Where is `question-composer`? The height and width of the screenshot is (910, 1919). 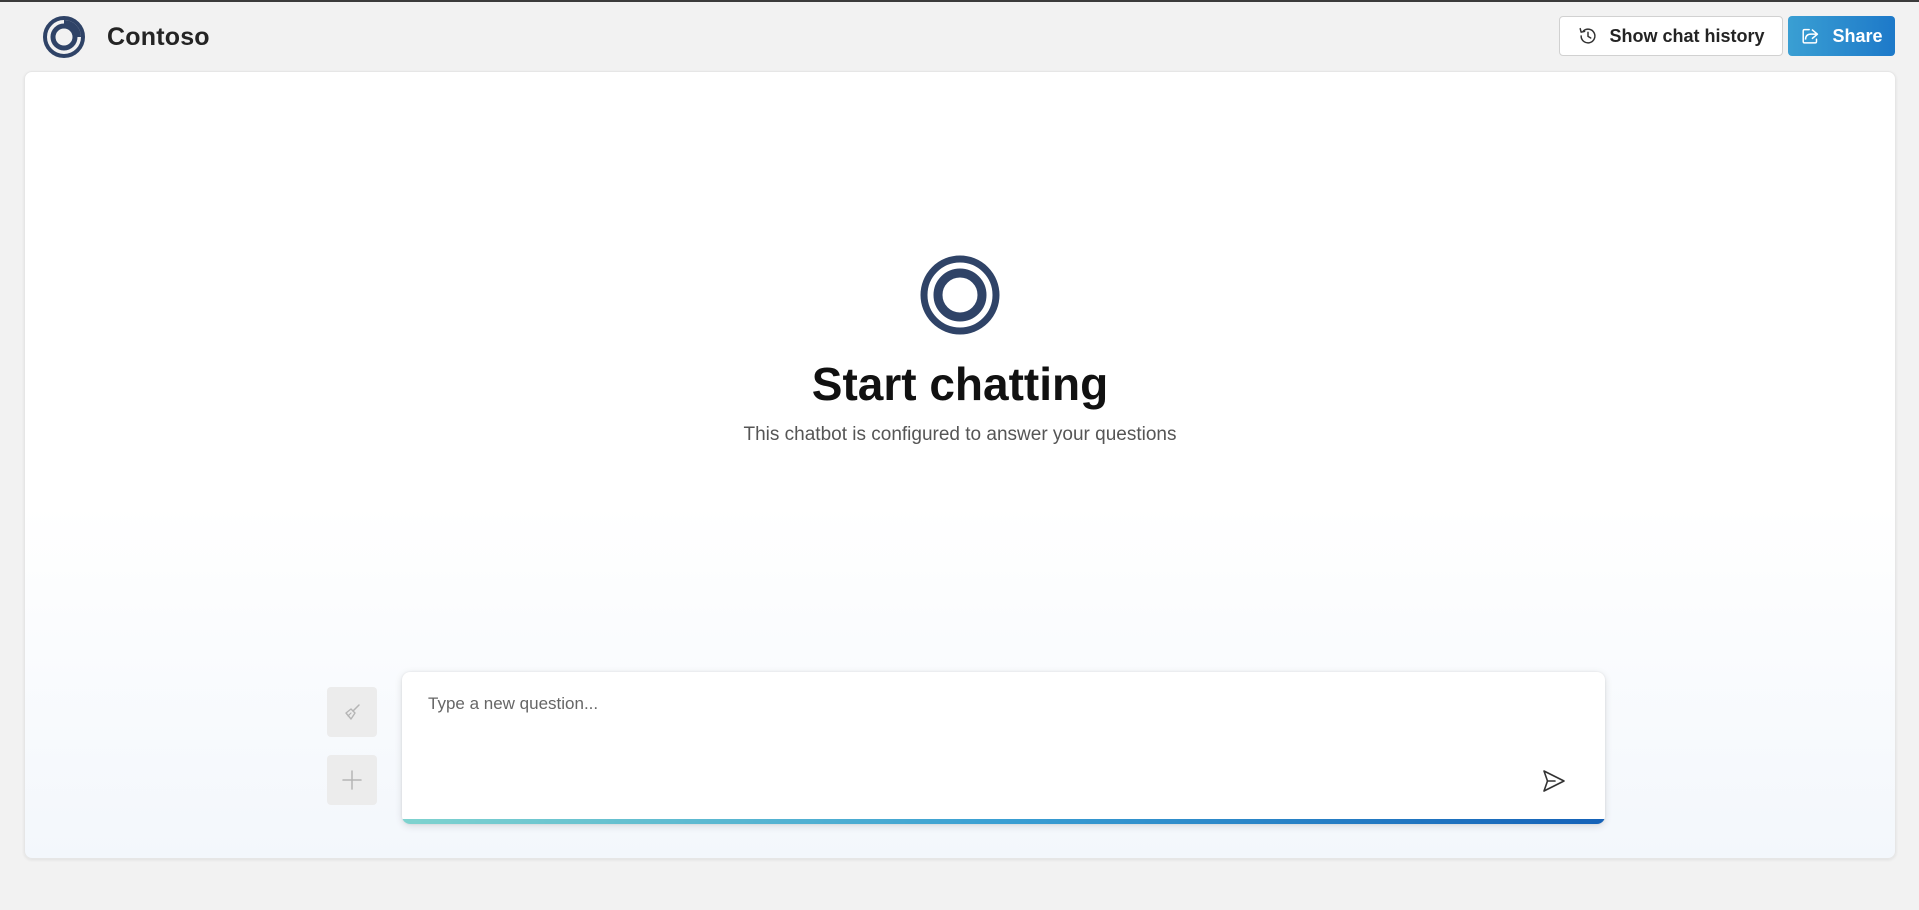 question-composer is located at coordinates (1003, 748).